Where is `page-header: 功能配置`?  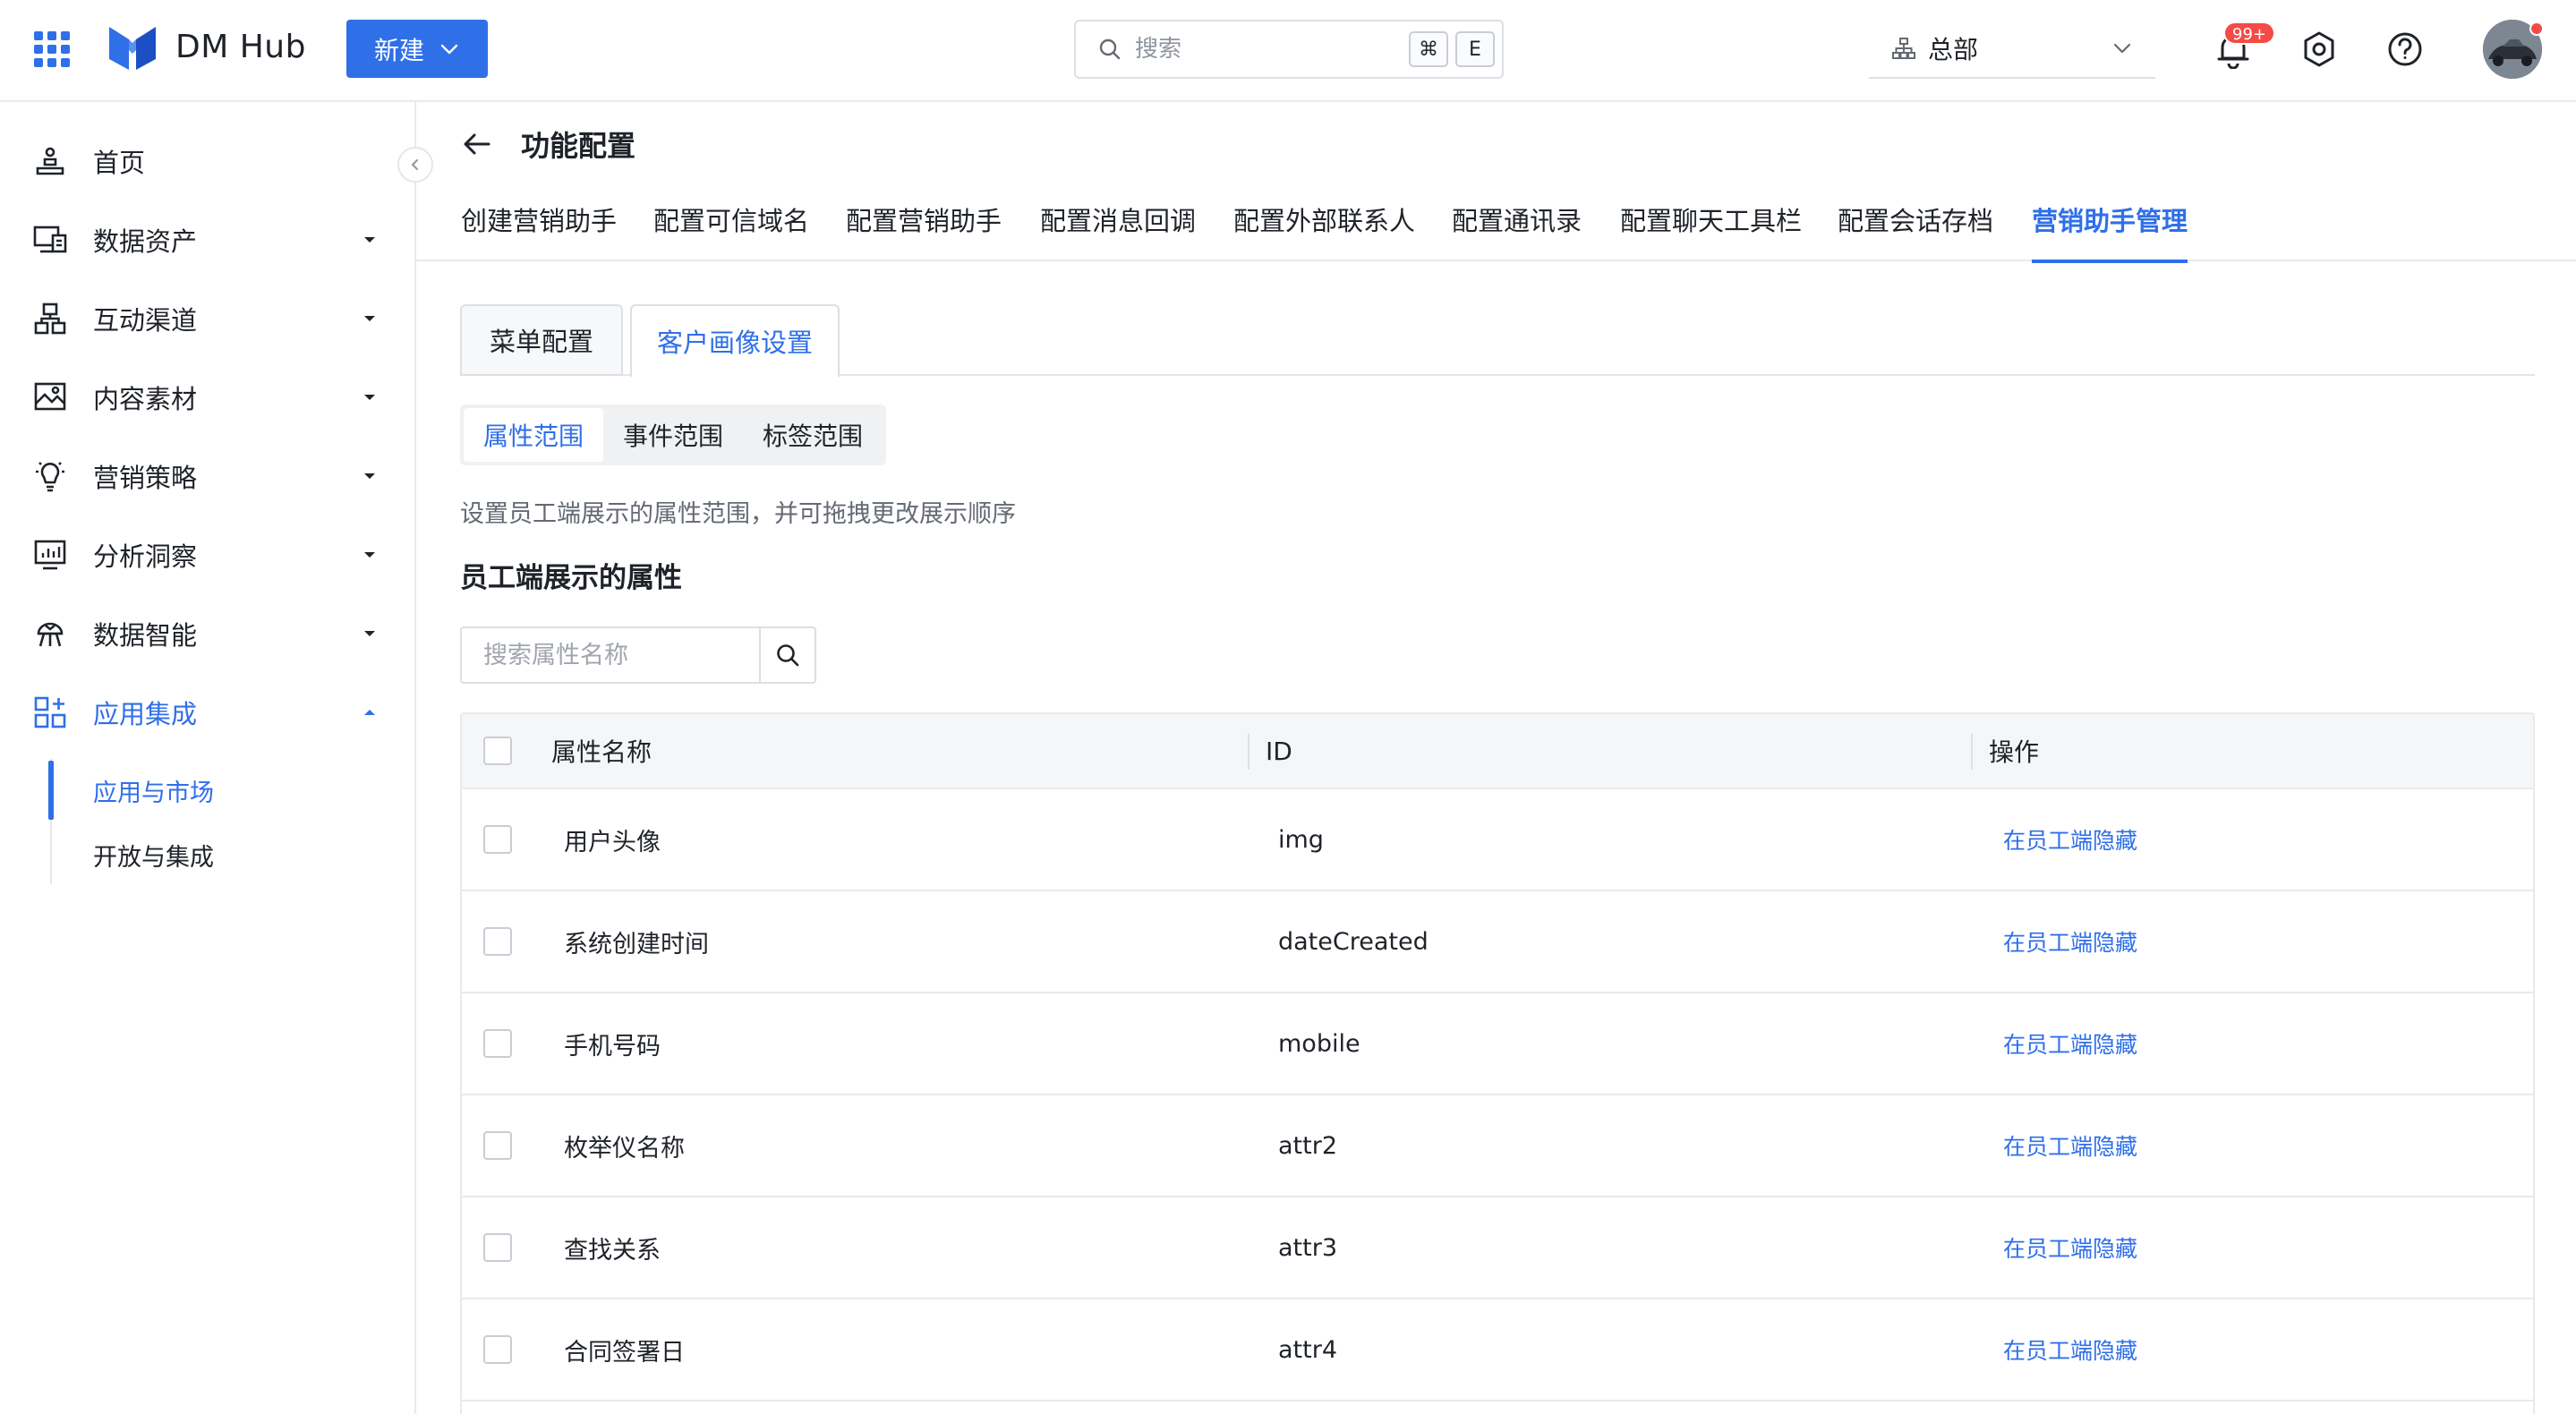 page-header: 功能配置 is located at coordinates (545, 144).